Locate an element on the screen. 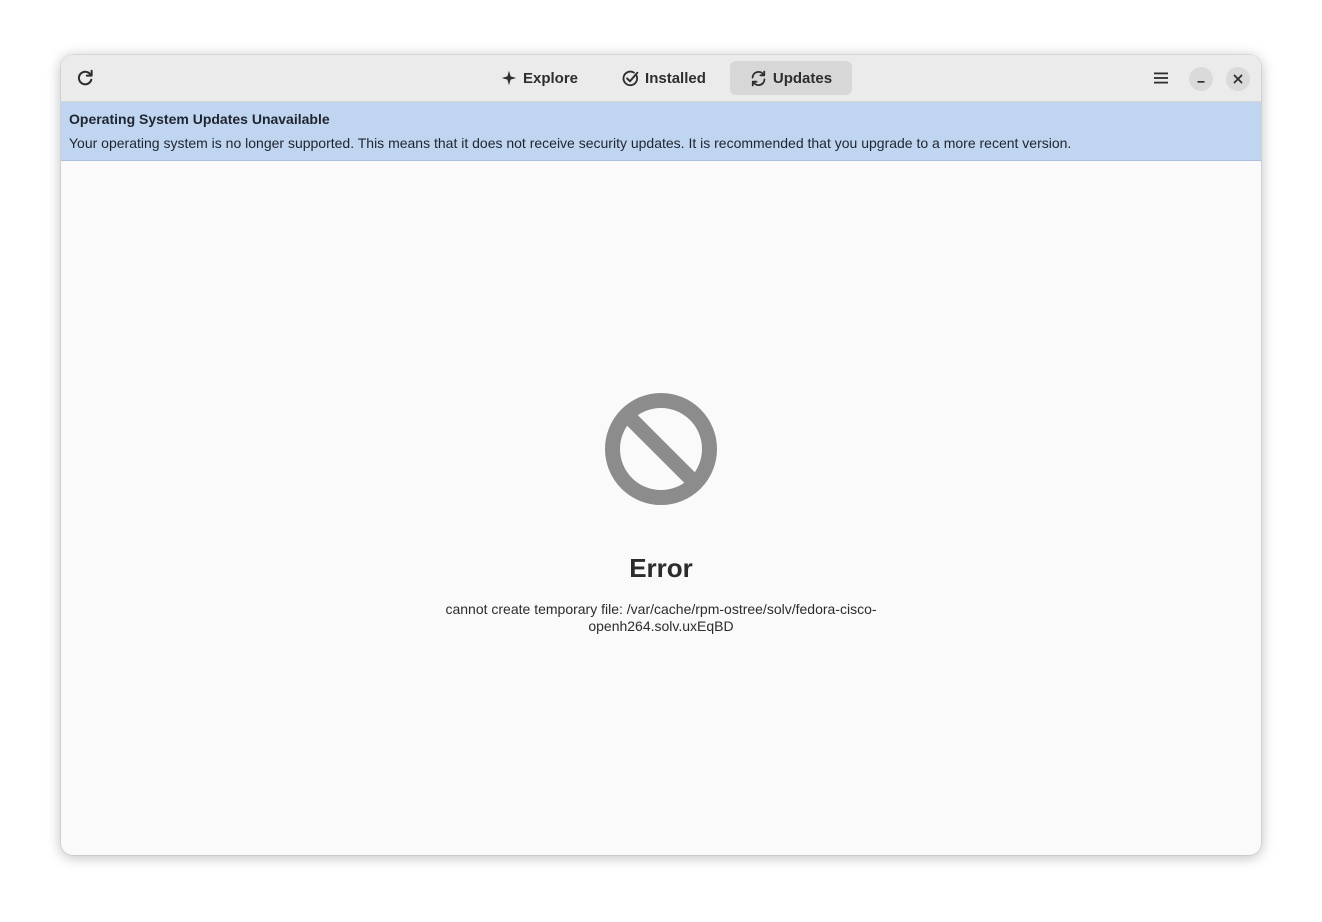 The height and width of the screenshot is (922, 1322). tab-explore: Explore is located at coordinates (539, 78).